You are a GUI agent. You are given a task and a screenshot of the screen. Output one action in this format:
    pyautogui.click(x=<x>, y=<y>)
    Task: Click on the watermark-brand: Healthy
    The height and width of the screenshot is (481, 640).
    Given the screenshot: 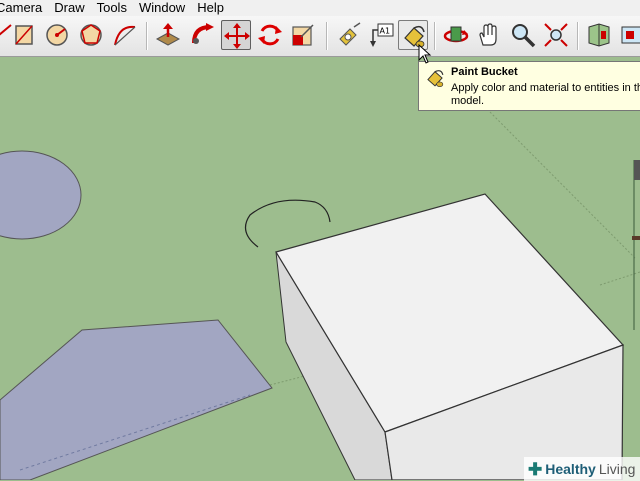 What is the action you would take?
    pyautogui.click(x=570, y=469)
    